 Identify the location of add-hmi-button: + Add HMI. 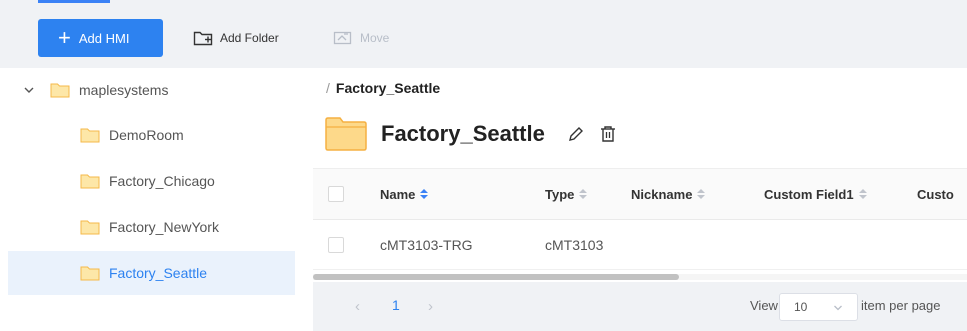
(100, 38).